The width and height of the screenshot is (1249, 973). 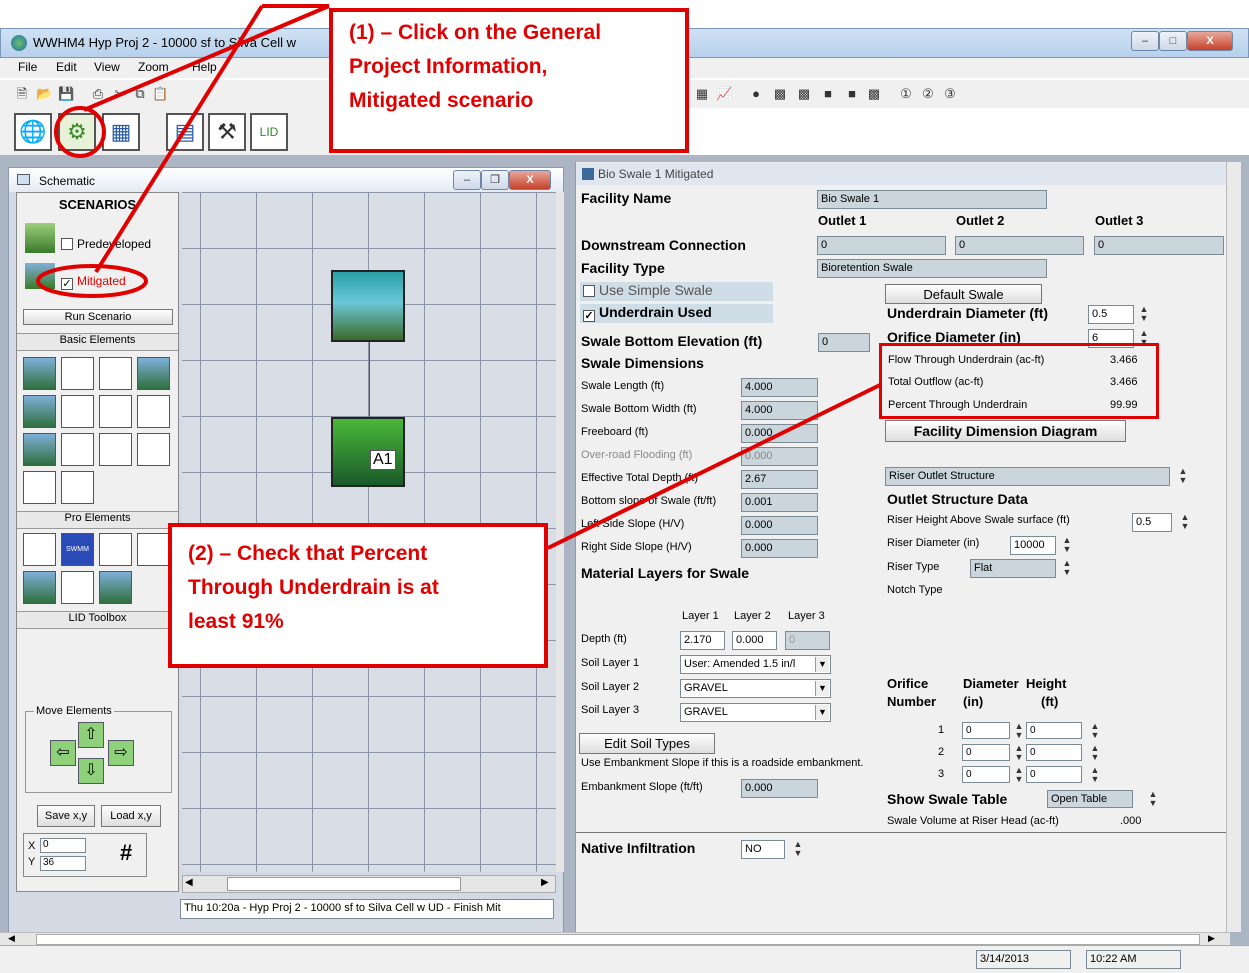 What do you see at coordinates (115, 549) in the screenshot?
I see `cab-icon` at bounding box center [115, 549].